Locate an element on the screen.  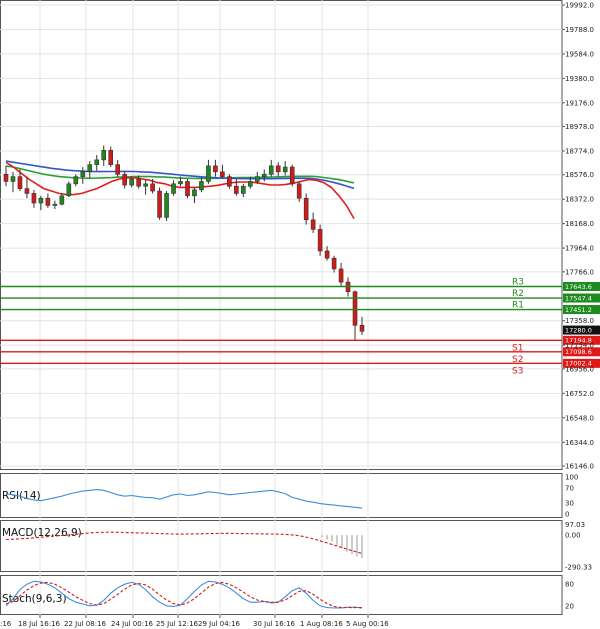
price-tick-label: 19380.0 is located at coordinates (579, 79).